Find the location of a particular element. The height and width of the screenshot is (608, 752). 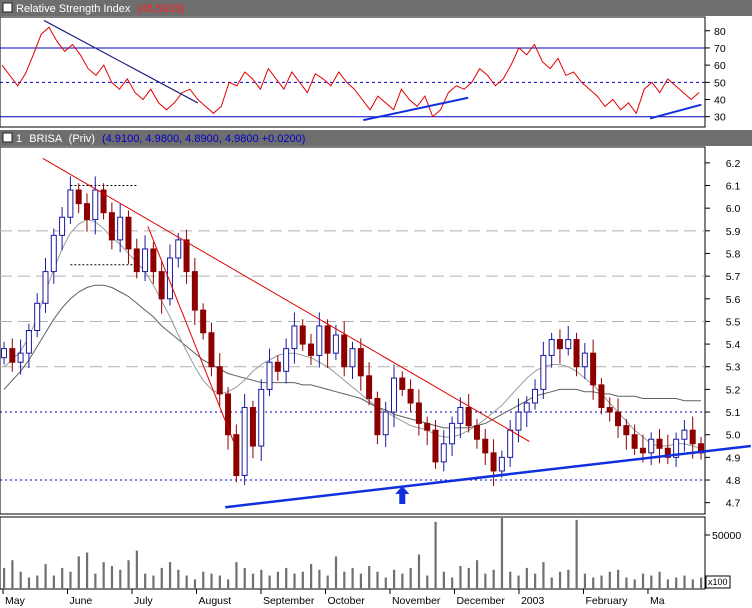

rsi-title: Relative Strength Index is located at coordinates (73, 9).